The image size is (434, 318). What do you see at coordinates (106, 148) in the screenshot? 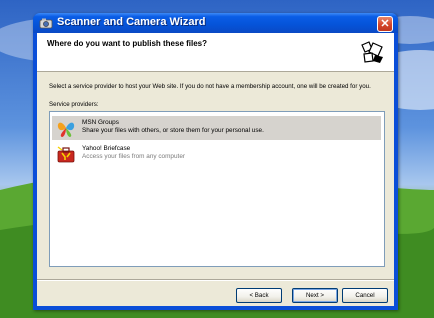
I see `provider-name: Yahoo! Briefcase` at bounding box center [106, 148].